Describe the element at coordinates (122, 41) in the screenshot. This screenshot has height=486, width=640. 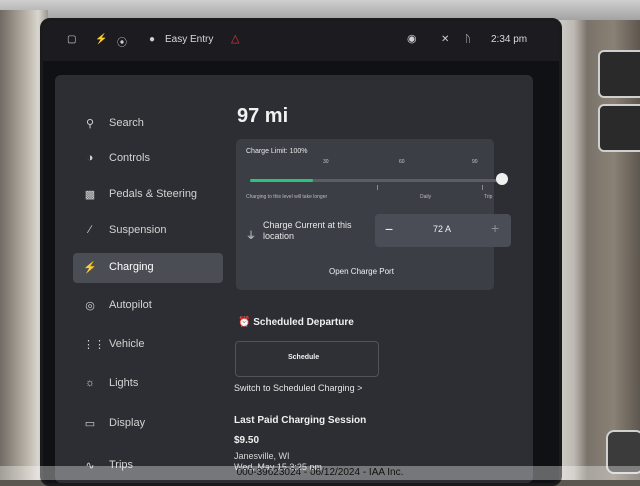
I see `tire-pressure-icon: ⦿` at that location.